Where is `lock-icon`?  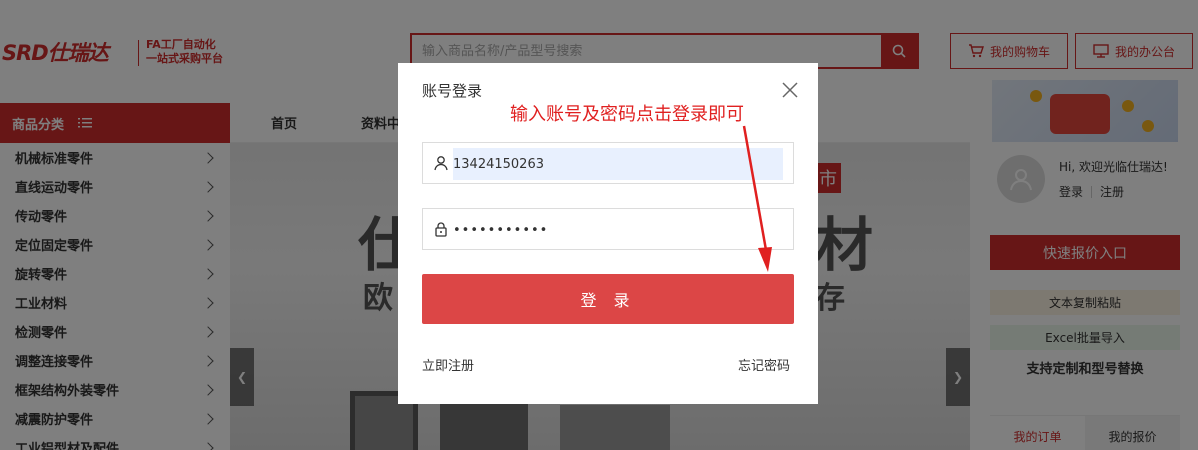 lock-icon is located at coordinates (441, 229).